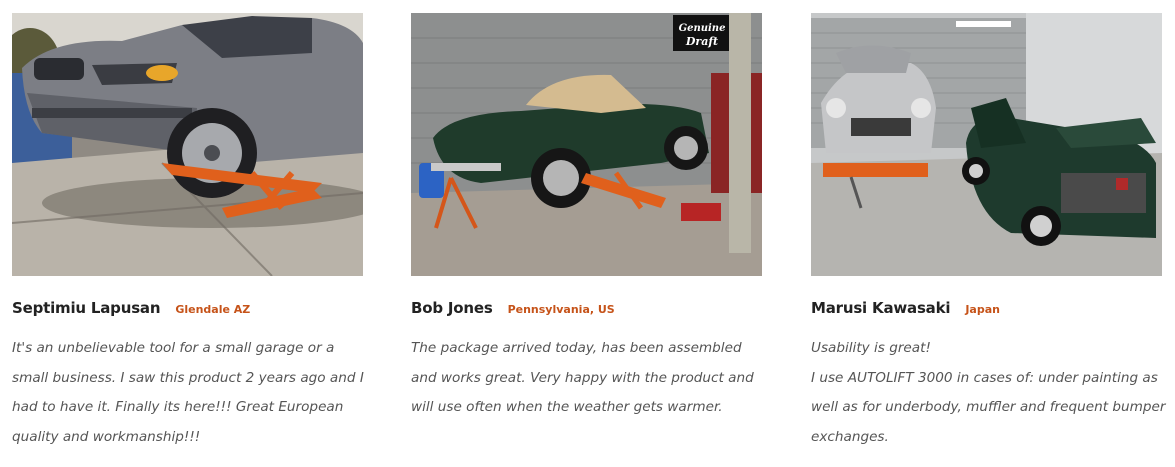 This screenshot has height=467, width=1175. I want to click on testimonial-header: Bob Jones Pennsylvania, US, so click(586, 310).